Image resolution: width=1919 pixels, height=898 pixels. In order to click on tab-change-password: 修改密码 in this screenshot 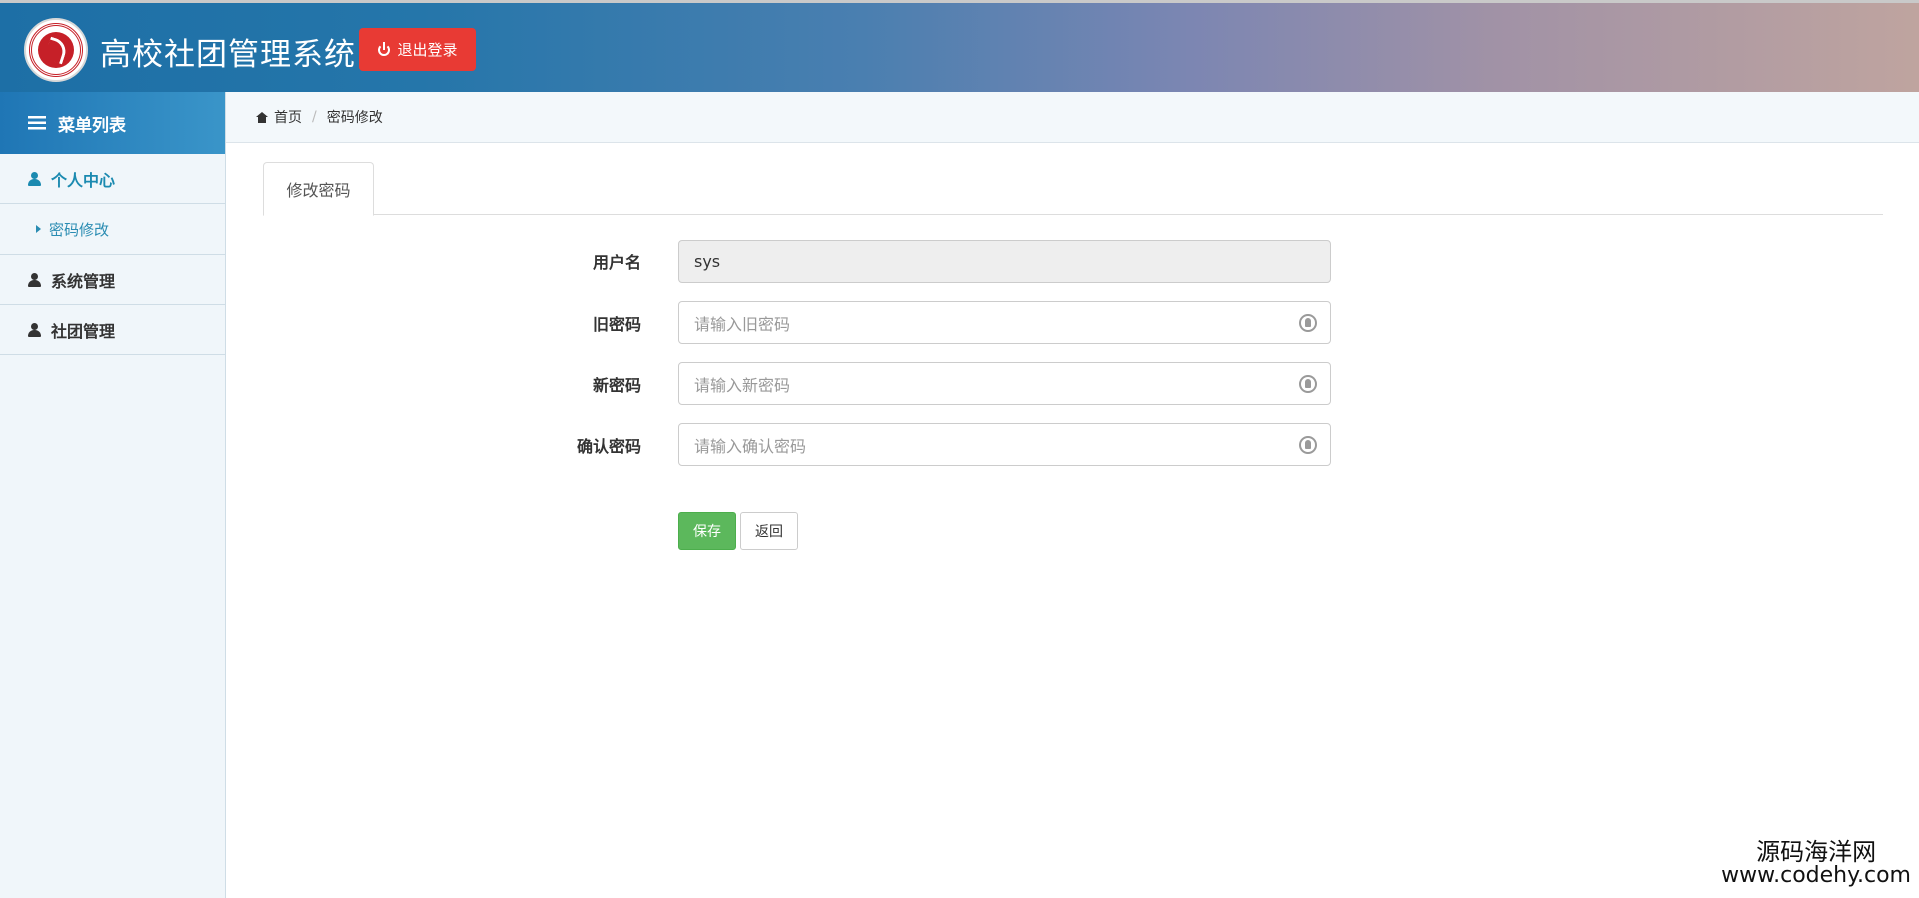, I will do `click(318, 189)`.